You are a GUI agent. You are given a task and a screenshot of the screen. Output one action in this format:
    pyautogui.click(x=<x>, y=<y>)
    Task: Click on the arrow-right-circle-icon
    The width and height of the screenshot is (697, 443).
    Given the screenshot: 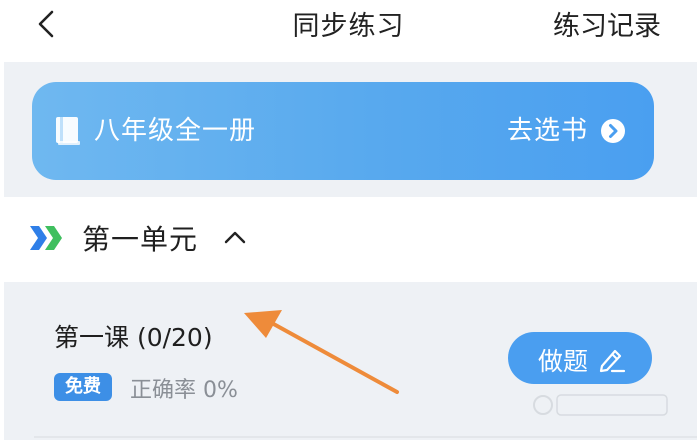 What is the action you would take?
    pyautogui.click(x=613, y=131)
    